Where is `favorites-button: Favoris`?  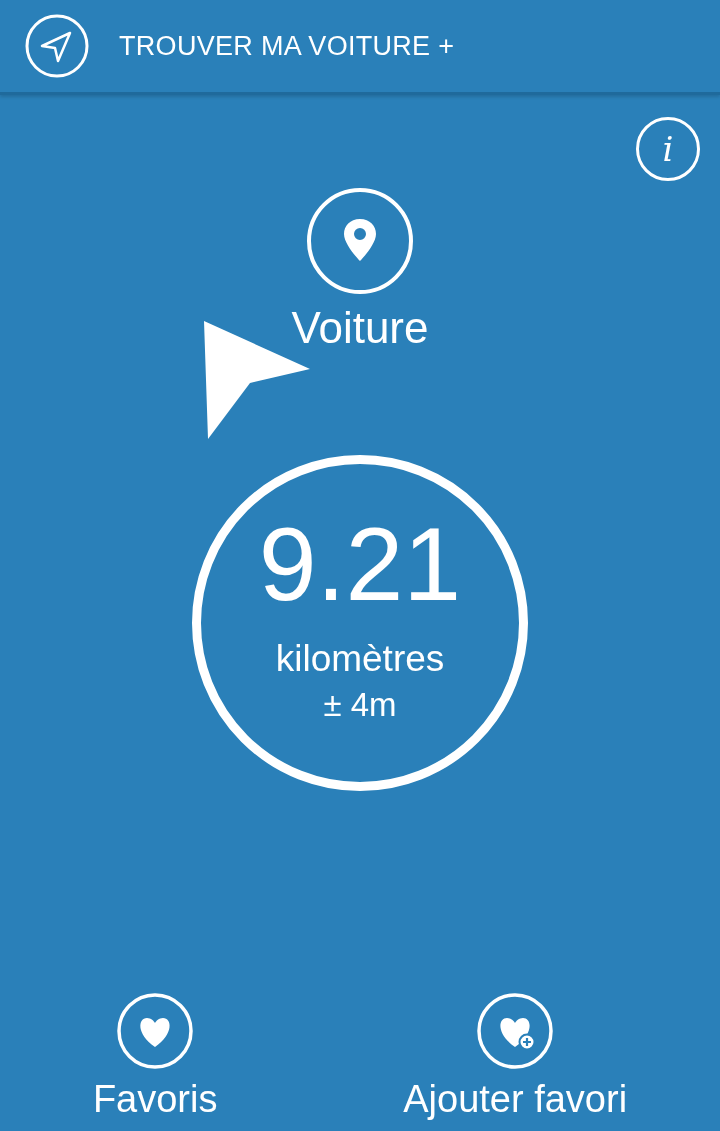 favorites-button: Favoris is located at coordinates (155, 1056).